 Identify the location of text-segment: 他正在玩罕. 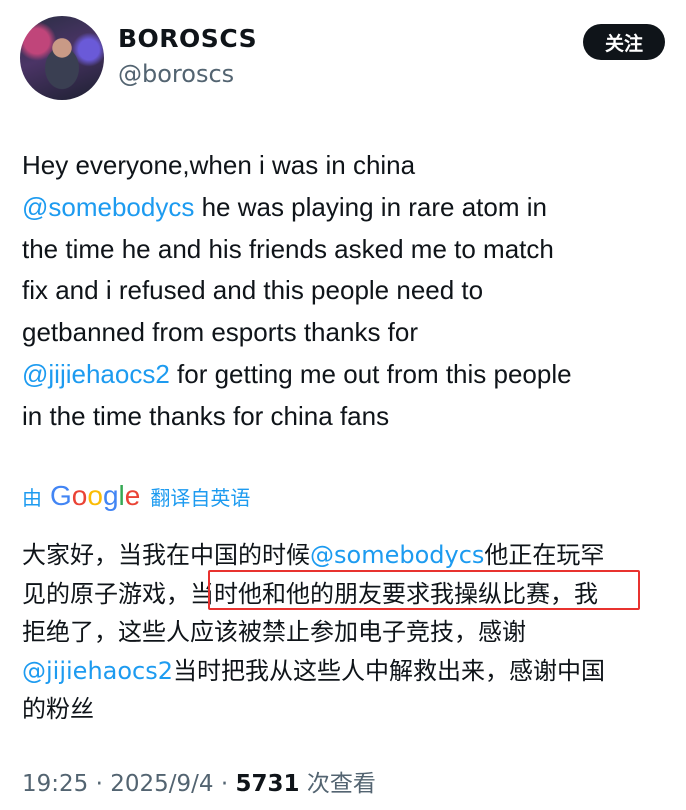
(544, 555).